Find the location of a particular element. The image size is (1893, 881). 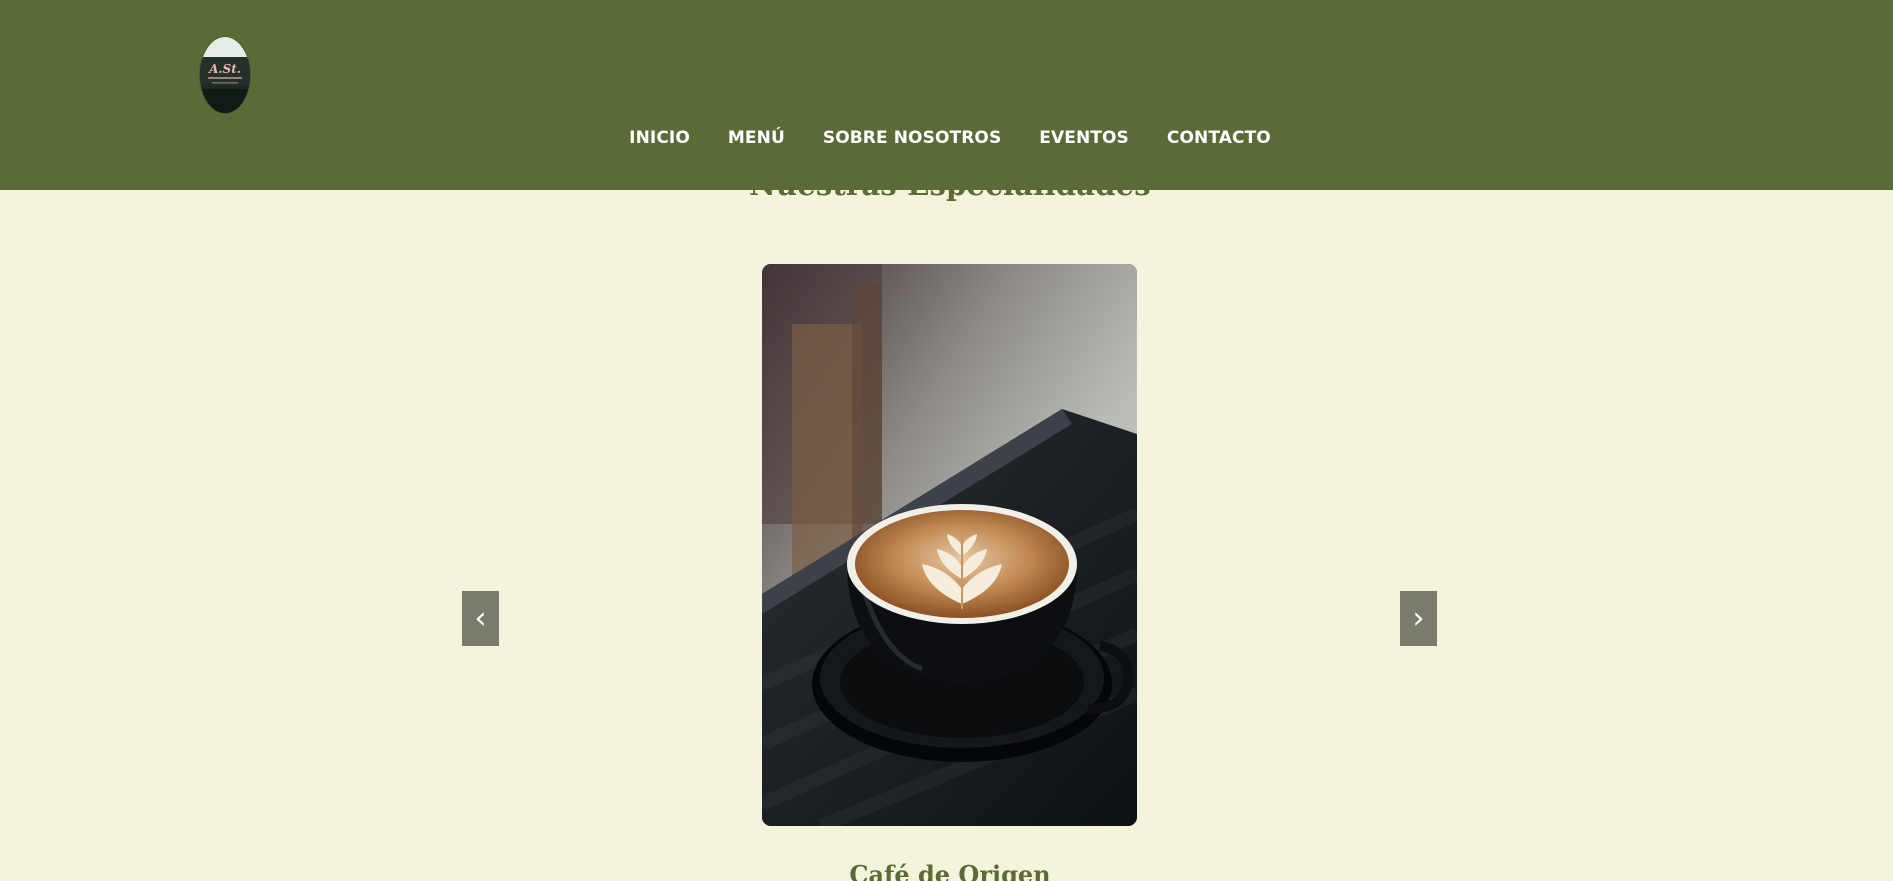

coffee-latte-image is located at coordinates (949, 545).